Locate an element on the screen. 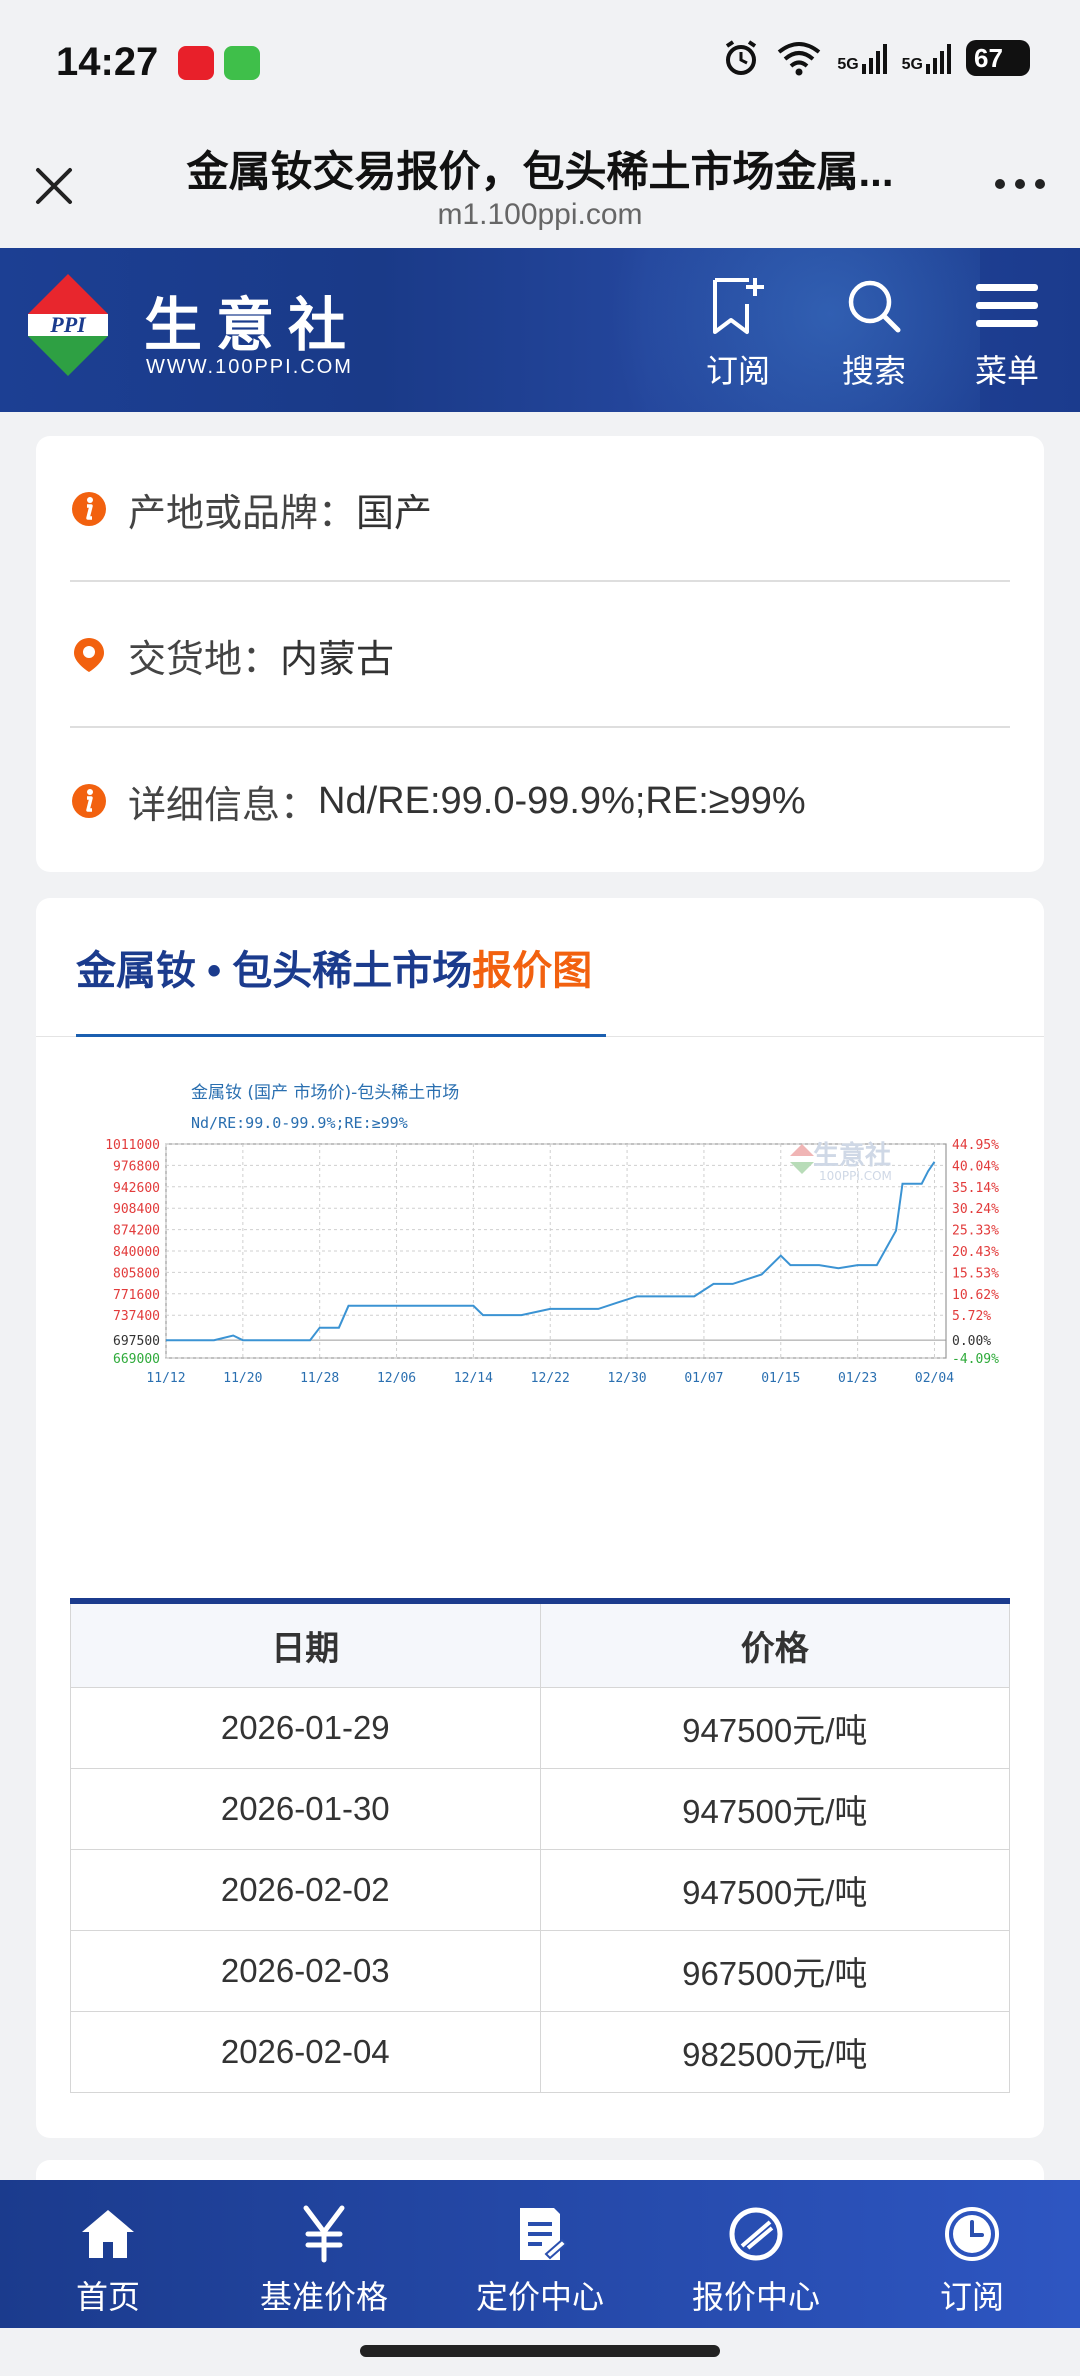 This screenshot has width=1080, height=2376. y-right-tick-label: 25.33% is located at coordinates (975, 1231).